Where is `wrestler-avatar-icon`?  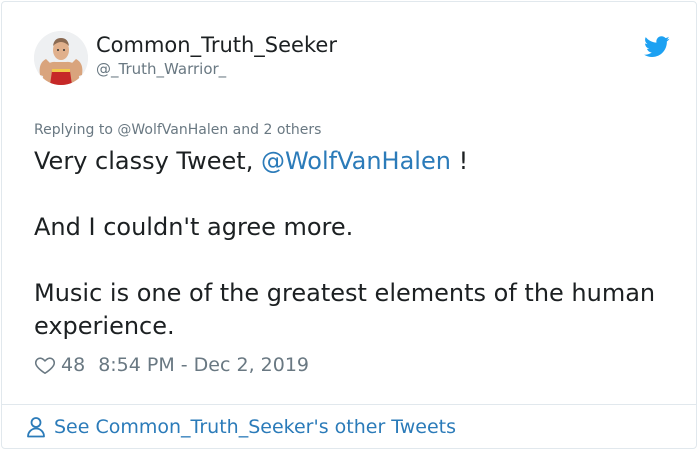 wrestler-avatar-icon is located at coordinates (61, 58).